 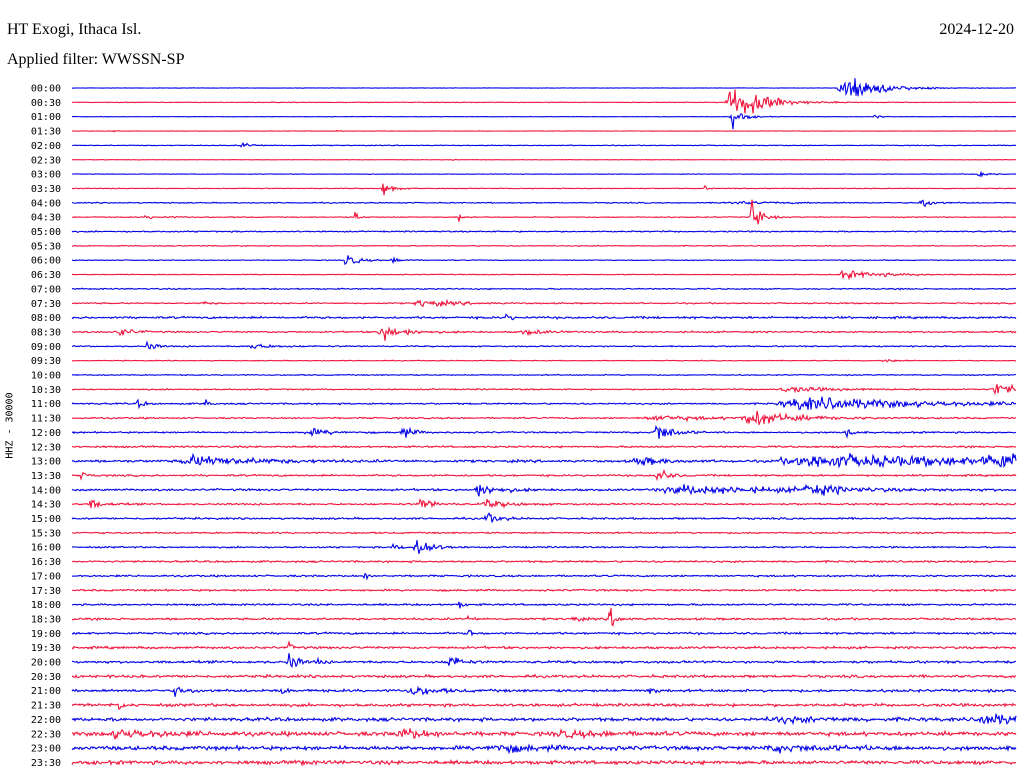 What do you see at coordinates (46, 734) in the screenshot?
I see `time-tick-label: 22:30` at bounding box center [46, 734].